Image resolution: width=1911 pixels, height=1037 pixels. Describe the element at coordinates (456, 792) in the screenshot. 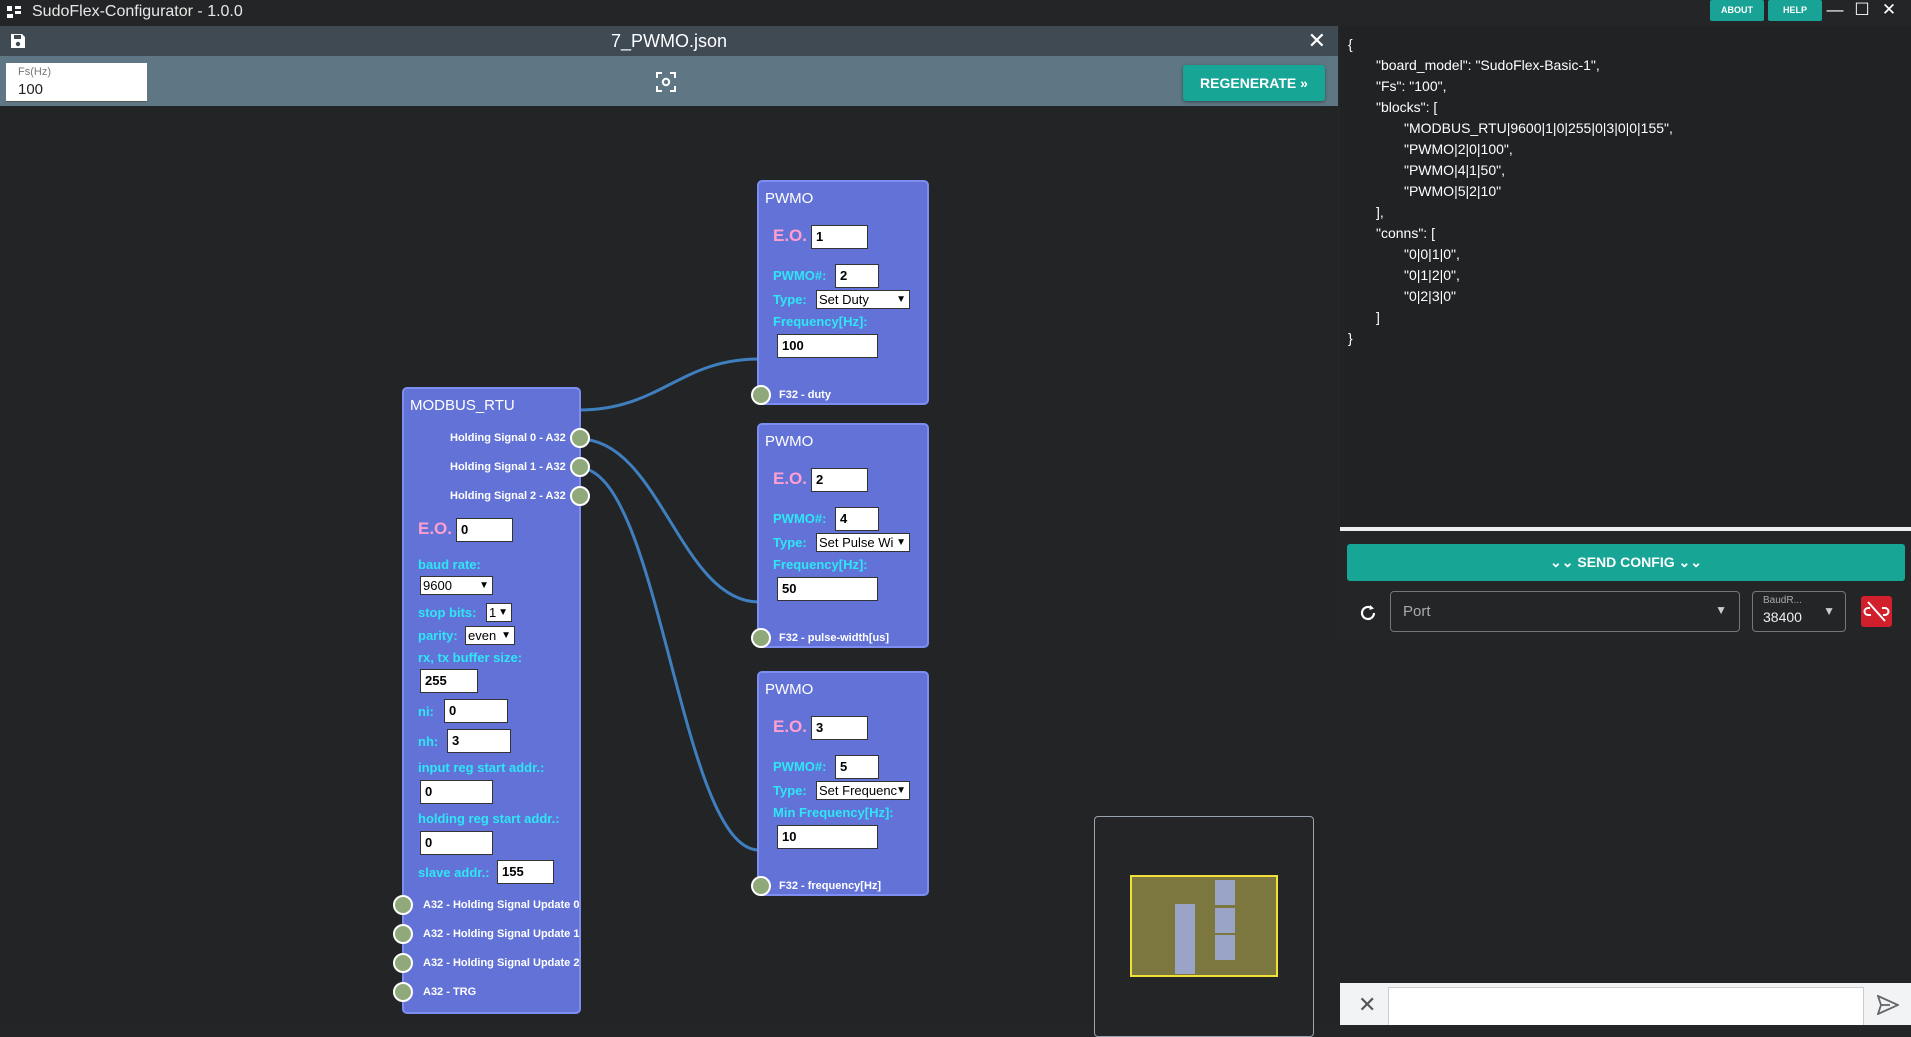

I see `input-reg-input: 0` at that location.